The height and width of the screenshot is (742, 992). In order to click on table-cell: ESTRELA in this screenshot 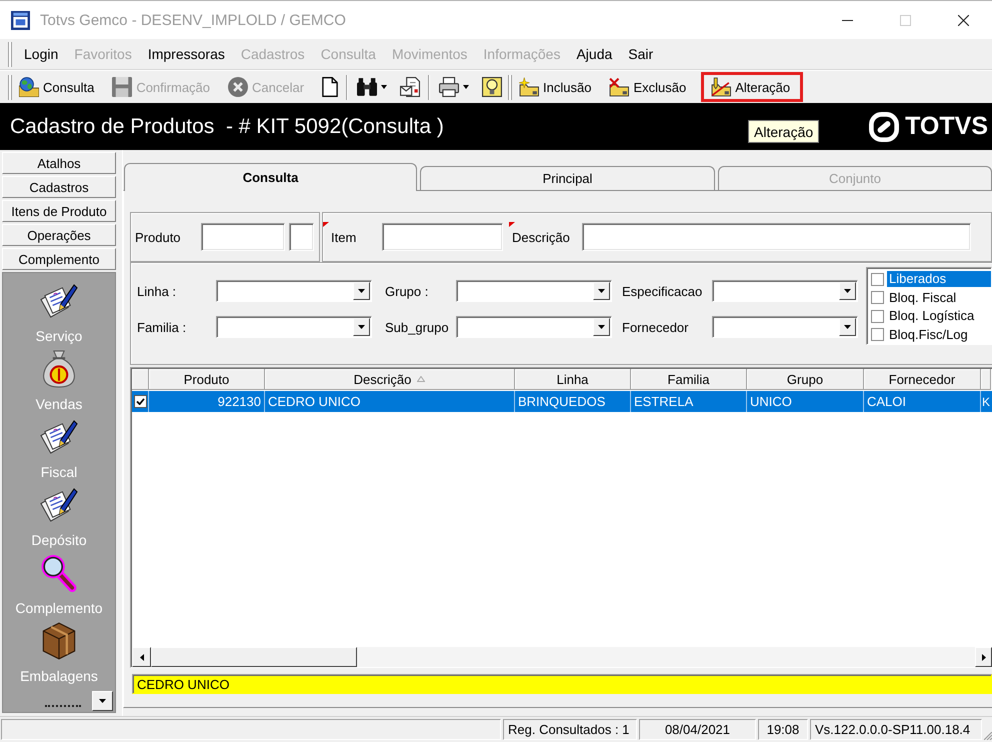, I will do `click(689, 401)`.